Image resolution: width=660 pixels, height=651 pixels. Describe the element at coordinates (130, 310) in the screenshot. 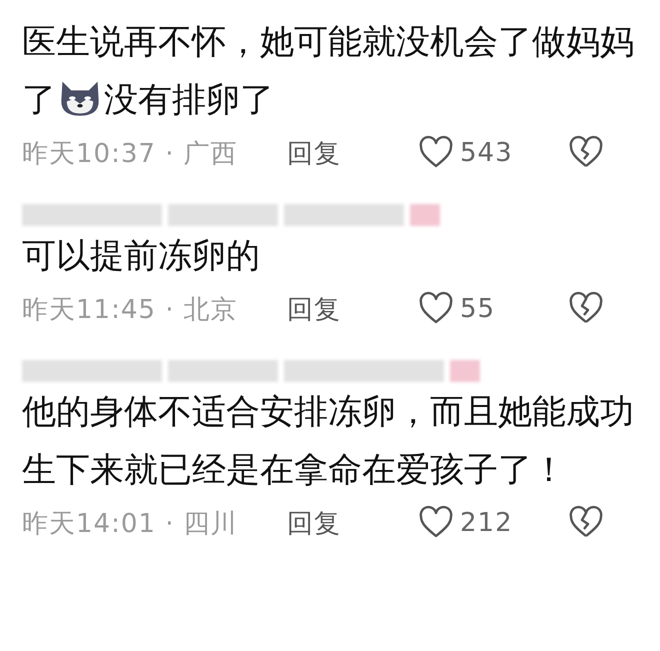

I see `comment-time-location: 昨天11:45 · 北京` at that location.